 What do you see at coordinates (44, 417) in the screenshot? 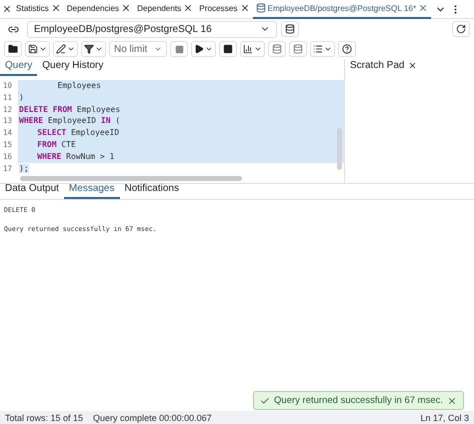
I see `total-rows-text: Total rows: 15 of 15` at bounding box center [44, 417].